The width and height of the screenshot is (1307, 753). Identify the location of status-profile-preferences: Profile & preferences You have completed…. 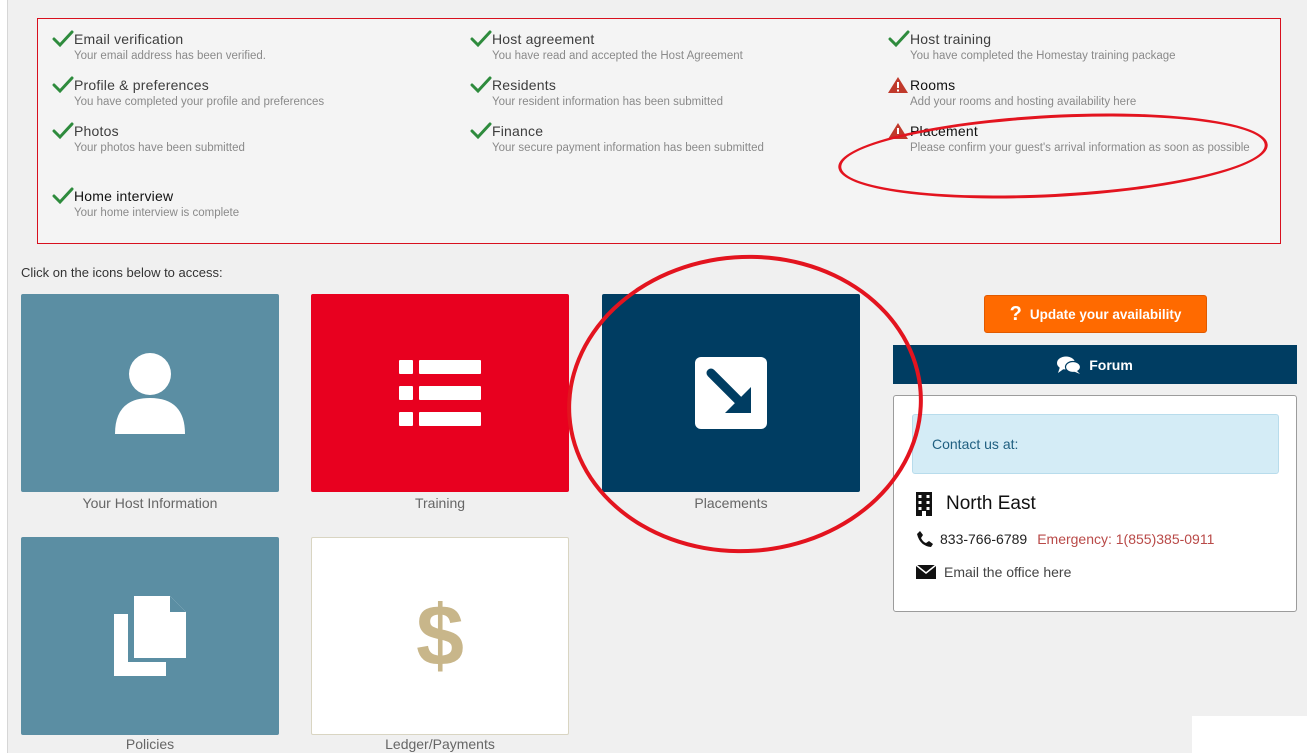
(252, 93).